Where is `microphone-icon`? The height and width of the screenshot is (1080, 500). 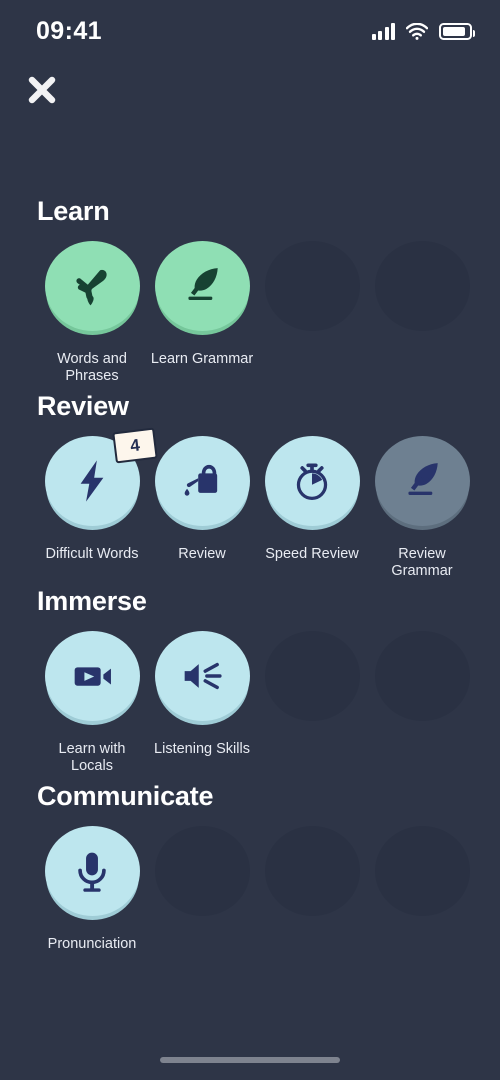
microphone-icon is located at coordinates (92, 872).